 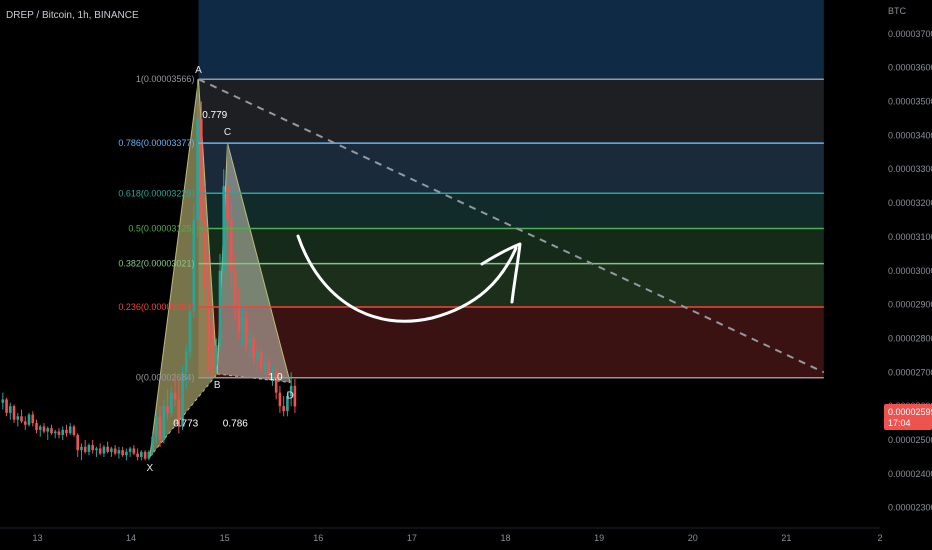 I want to click on x-tick-8: 21, so click(x=786, y=538).